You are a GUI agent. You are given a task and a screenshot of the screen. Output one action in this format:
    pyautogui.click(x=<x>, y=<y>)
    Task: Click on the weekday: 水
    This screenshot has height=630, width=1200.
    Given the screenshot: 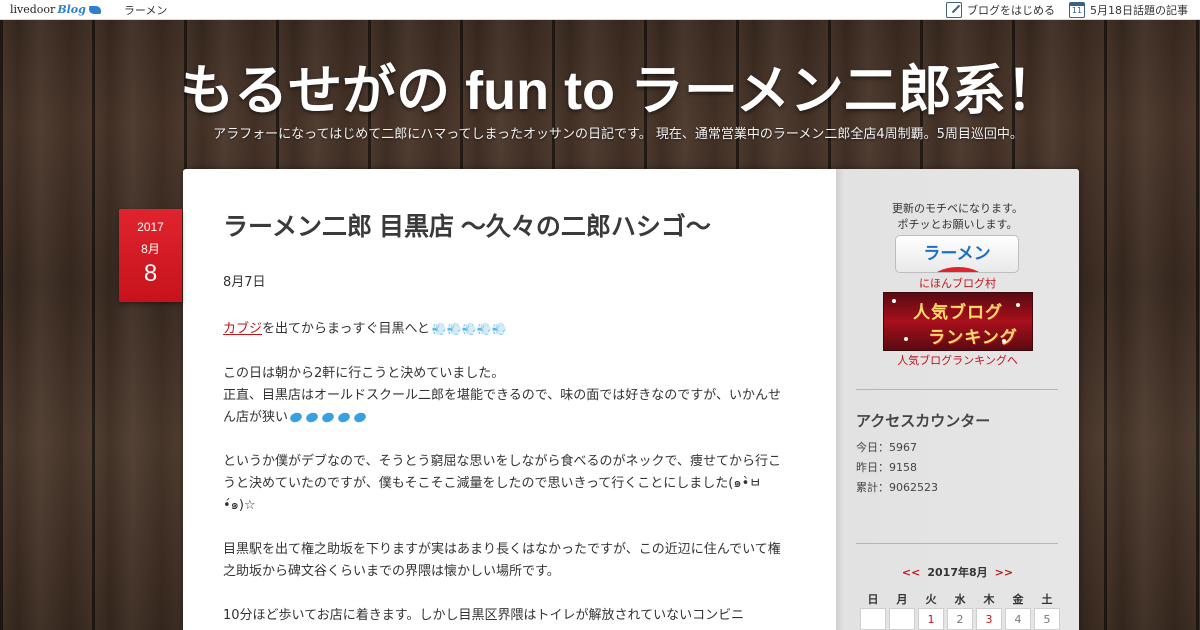 What is the action you would take?
    pyautogui.click(x=960, y=599)
    